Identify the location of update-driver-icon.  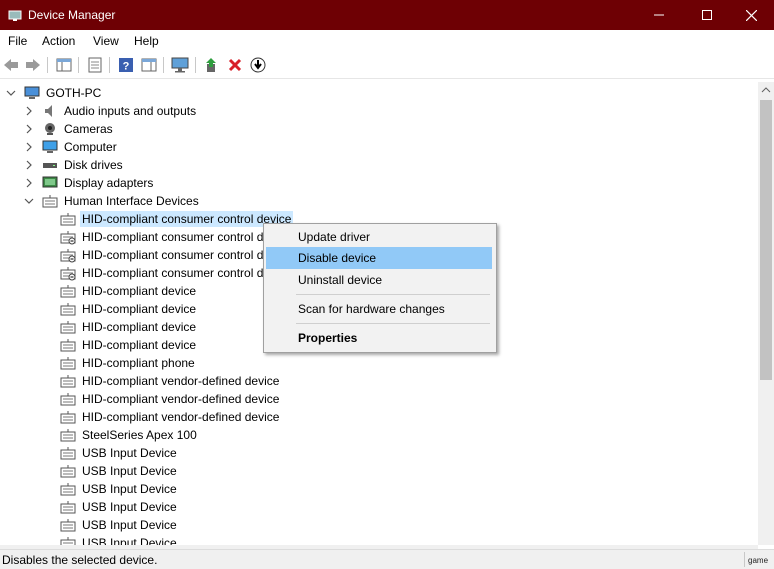
(212, 65).